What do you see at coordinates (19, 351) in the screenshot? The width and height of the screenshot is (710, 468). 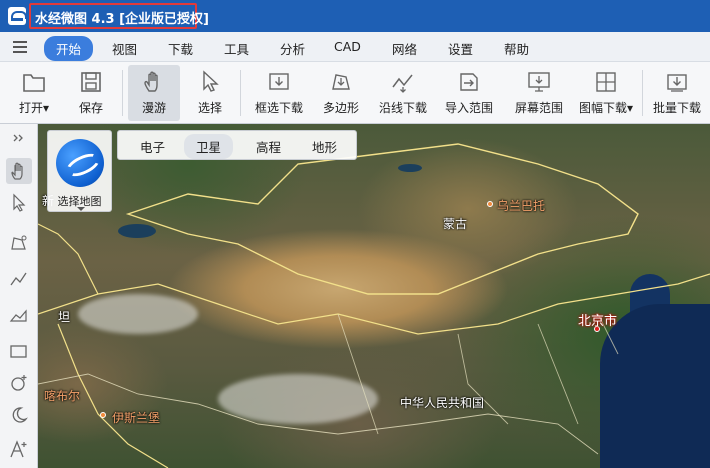 I see `draw-rectangle-icon` at bounding box center [19, 351].